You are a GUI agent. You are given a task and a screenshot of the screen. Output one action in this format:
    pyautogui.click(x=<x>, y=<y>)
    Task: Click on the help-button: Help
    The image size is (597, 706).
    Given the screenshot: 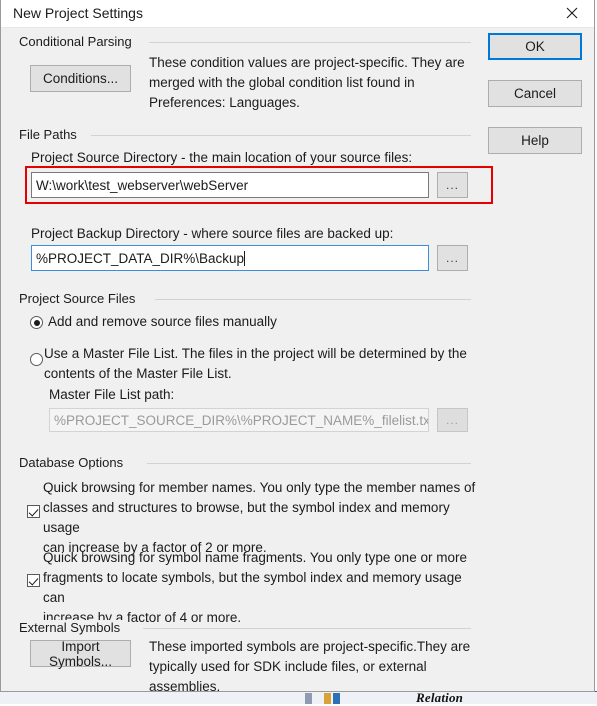 What is the action you would take?
    pyautogui.click(x=535, y=140)
    